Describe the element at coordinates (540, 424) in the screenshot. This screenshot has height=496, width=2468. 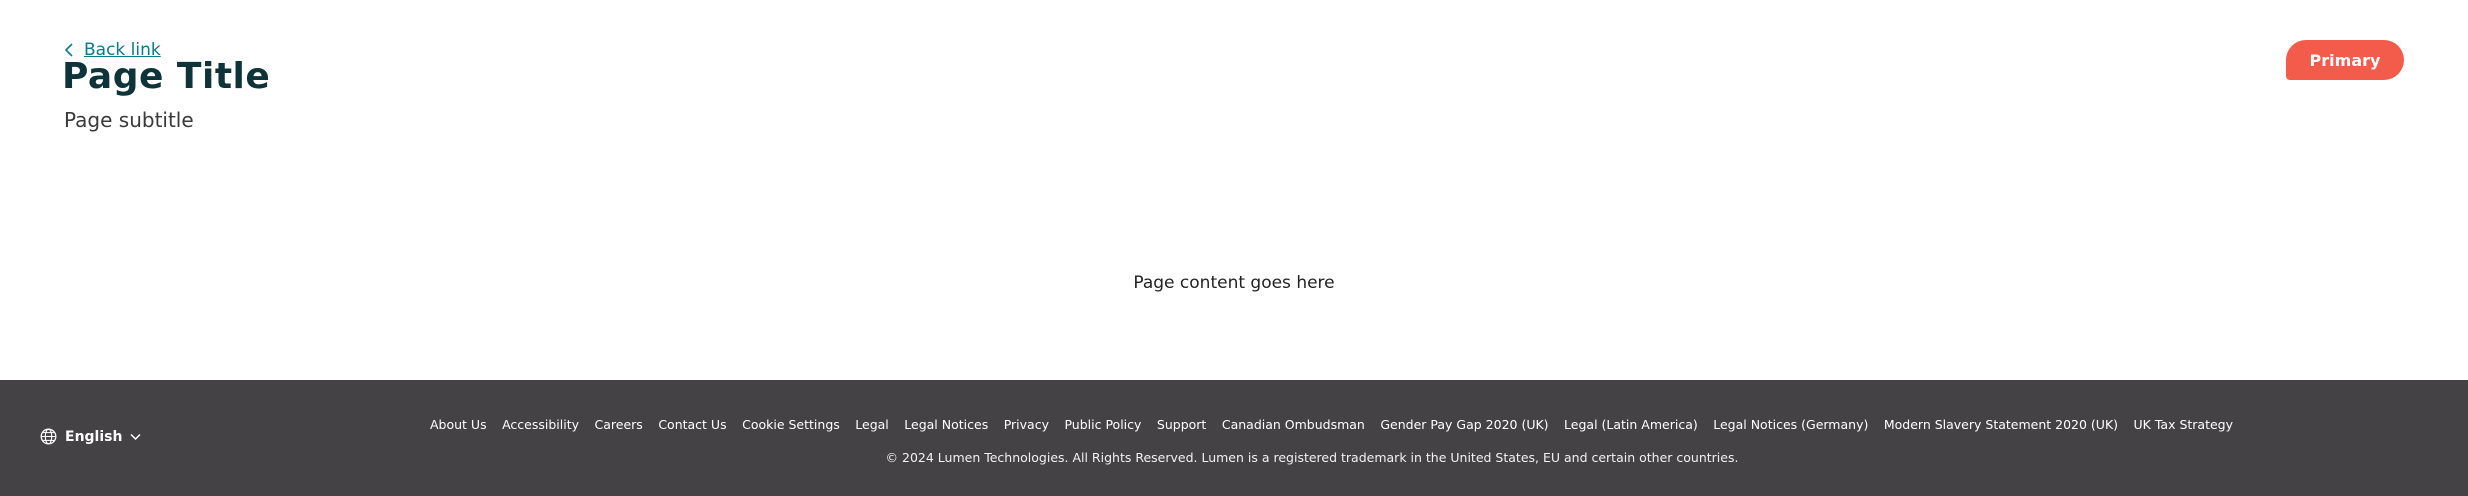
I see `footer-link-accessibility: Accessibility` at that location.